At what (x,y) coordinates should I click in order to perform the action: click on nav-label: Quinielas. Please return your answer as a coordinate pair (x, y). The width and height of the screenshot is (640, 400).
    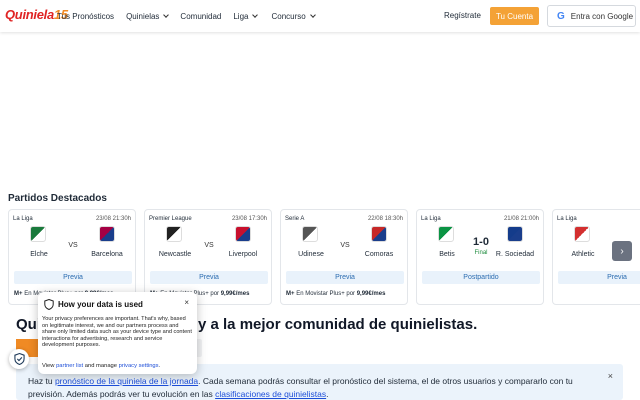
    Looking at the image, I should click on (143, 16).